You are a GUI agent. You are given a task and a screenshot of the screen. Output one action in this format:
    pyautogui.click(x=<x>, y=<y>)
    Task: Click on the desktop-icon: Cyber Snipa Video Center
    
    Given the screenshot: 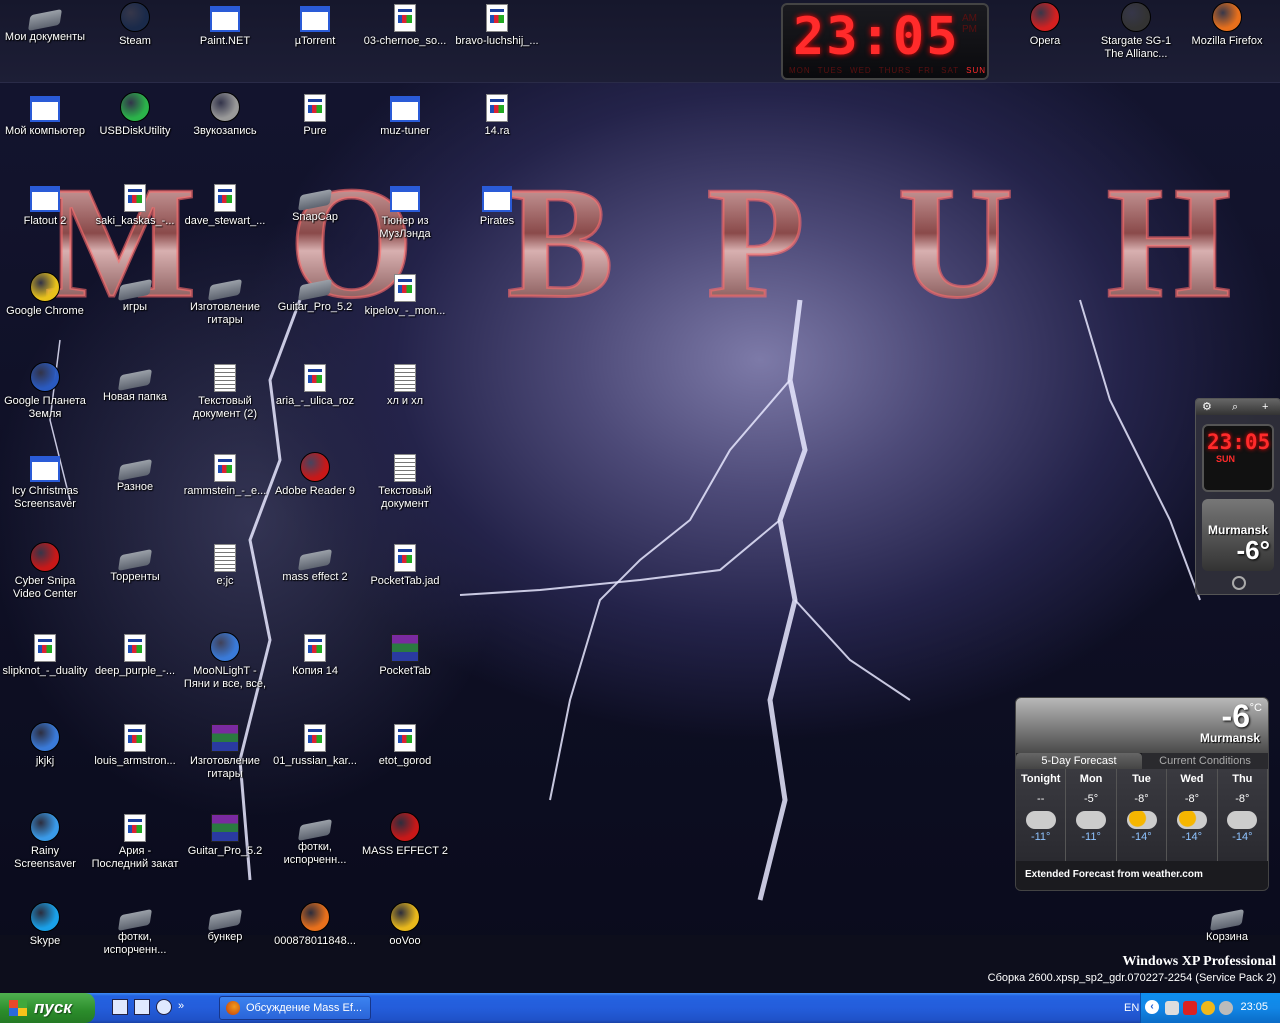 What is the action you would take?
    pyautogui.click(x=45, y=571)
    